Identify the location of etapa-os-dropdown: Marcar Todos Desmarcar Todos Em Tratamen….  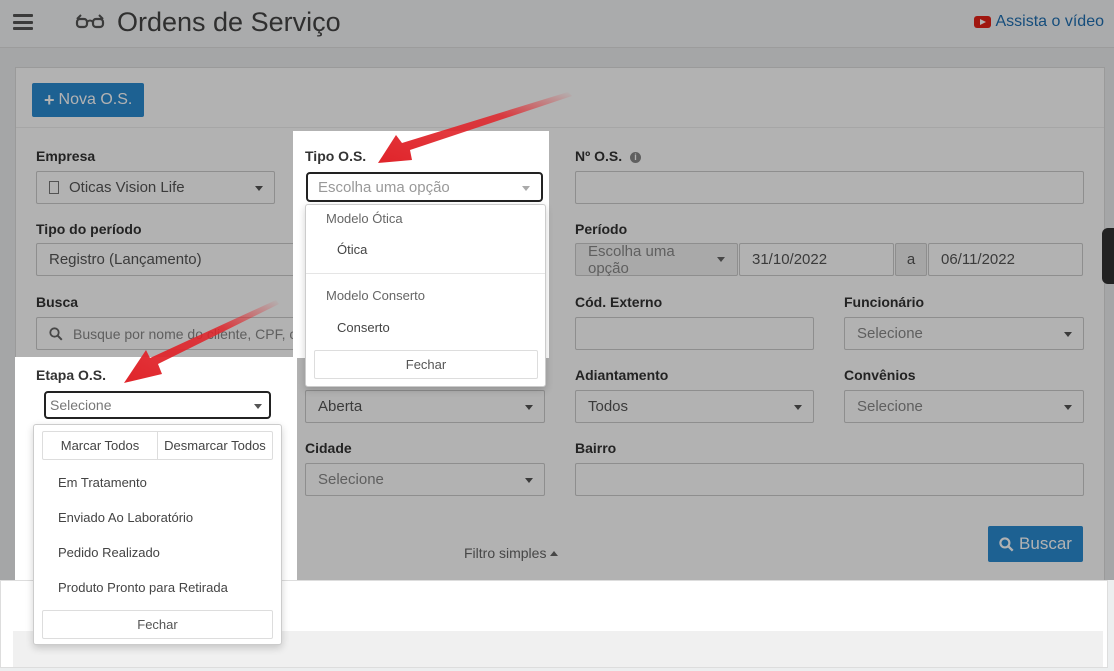
(157, 534).